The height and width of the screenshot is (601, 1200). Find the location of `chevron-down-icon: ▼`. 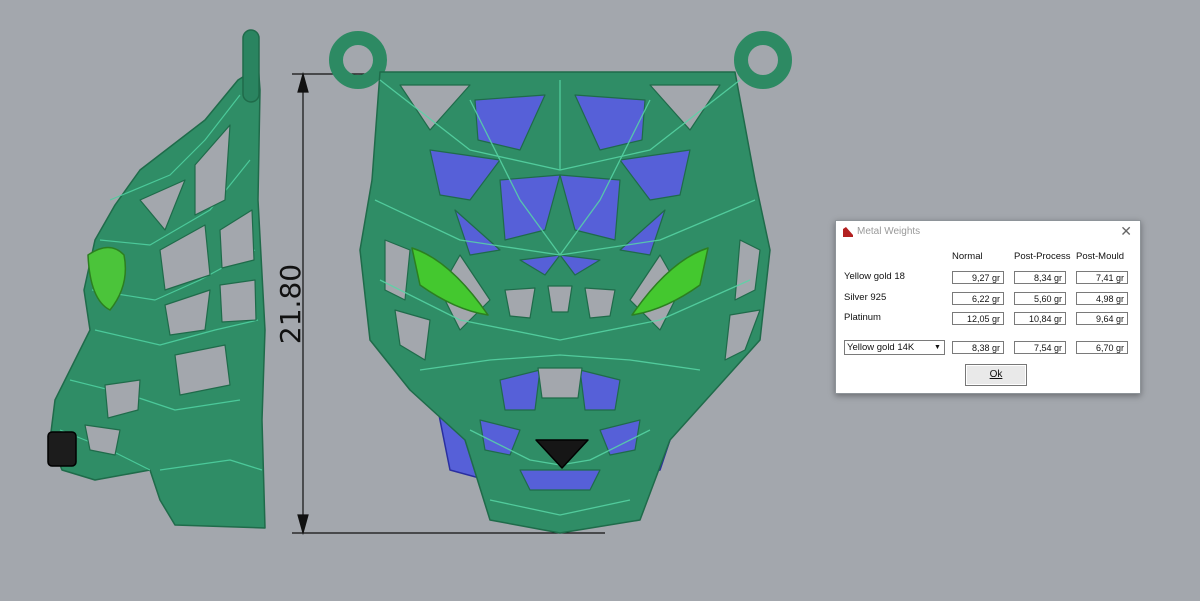

chevron-down-icon: ▼ is located at coordinates (937, 347).